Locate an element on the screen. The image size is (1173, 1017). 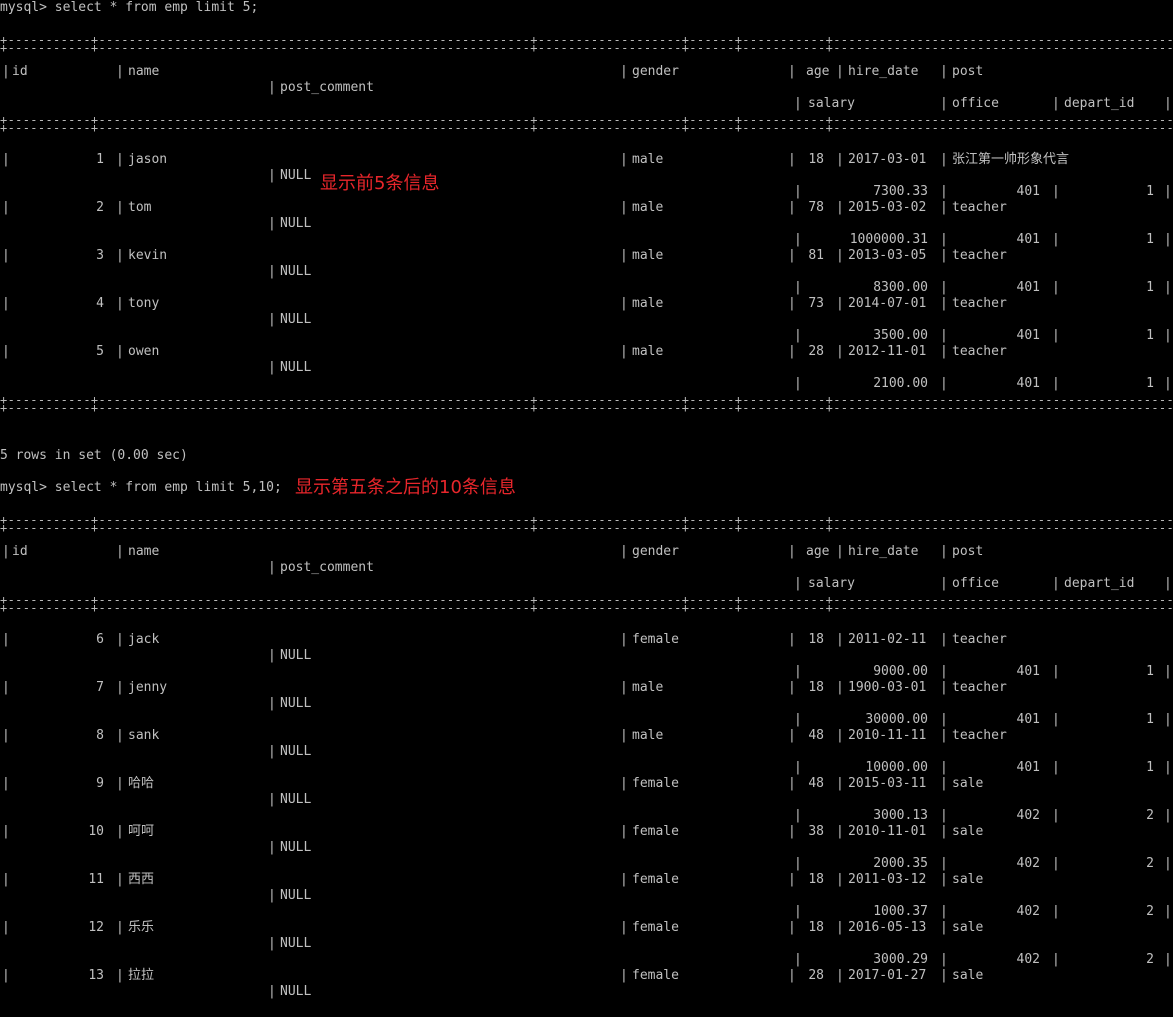
cell-salary: 3000.13 is located at coordinates (900, 815).